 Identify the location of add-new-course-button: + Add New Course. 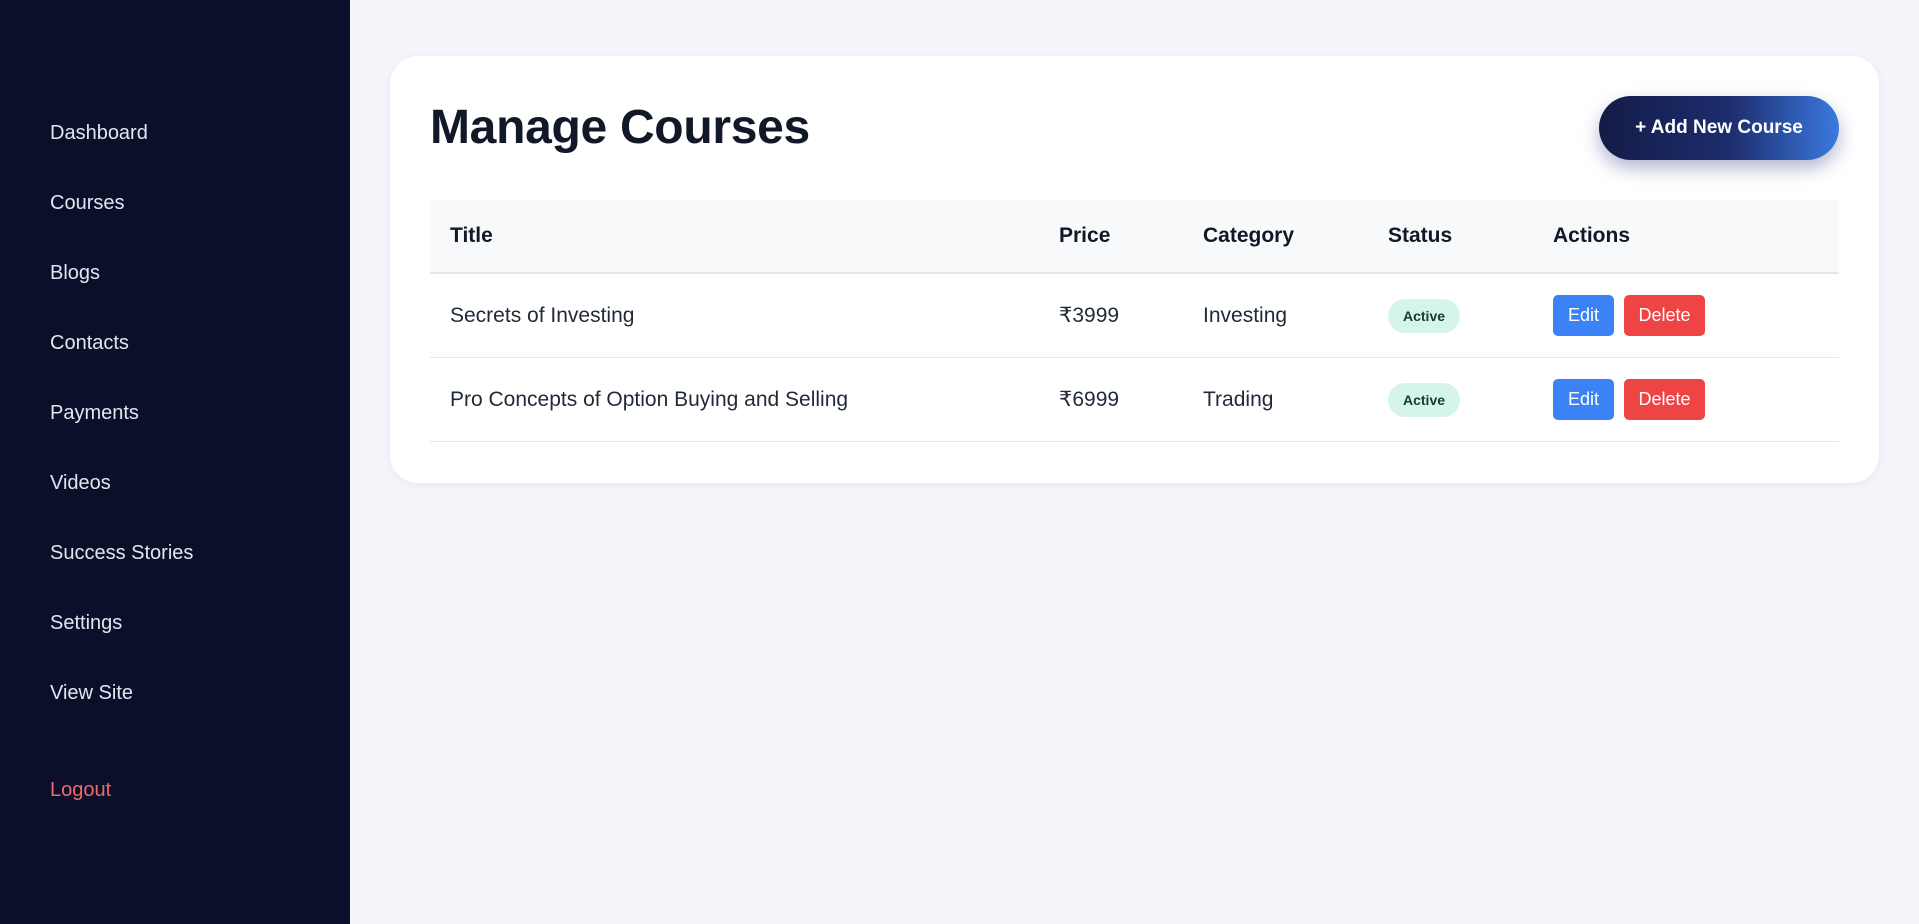
(1719, 128).